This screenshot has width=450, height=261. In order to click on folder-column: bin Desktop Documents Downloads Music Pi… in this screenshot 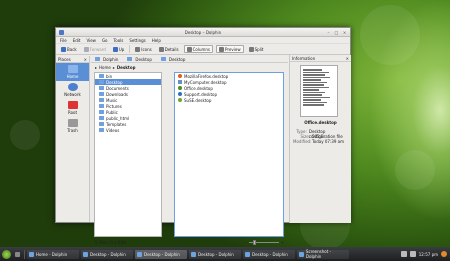, I will do `click(128, 154)`.